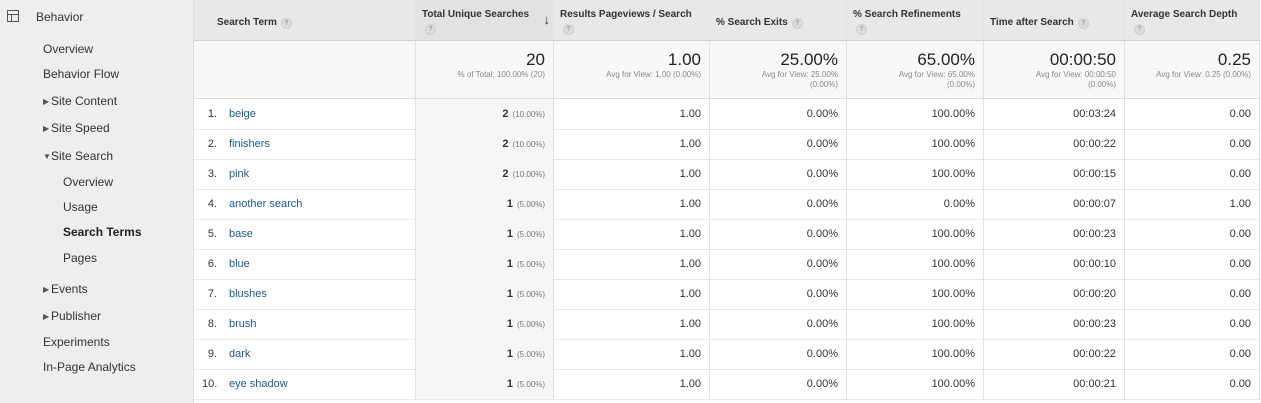  Describe the element at coordinates (547, 19) in the screenshot. I see `sort-descending-icon: ↓` at that location.